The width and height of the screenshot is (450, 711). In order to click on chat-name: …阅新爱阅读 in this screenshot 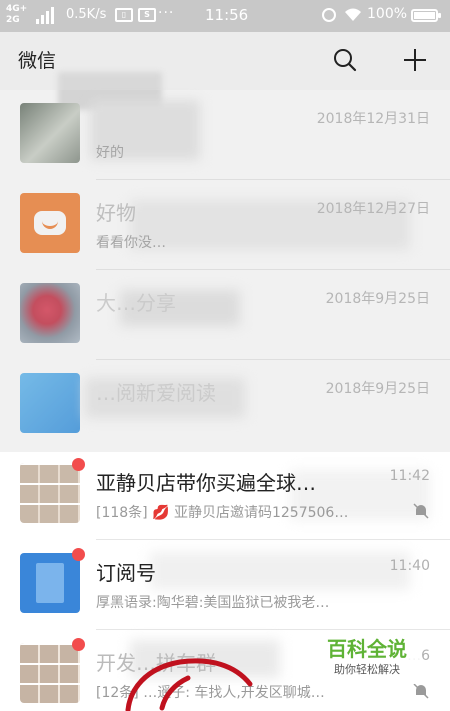, I will do `click(156, 393)`.